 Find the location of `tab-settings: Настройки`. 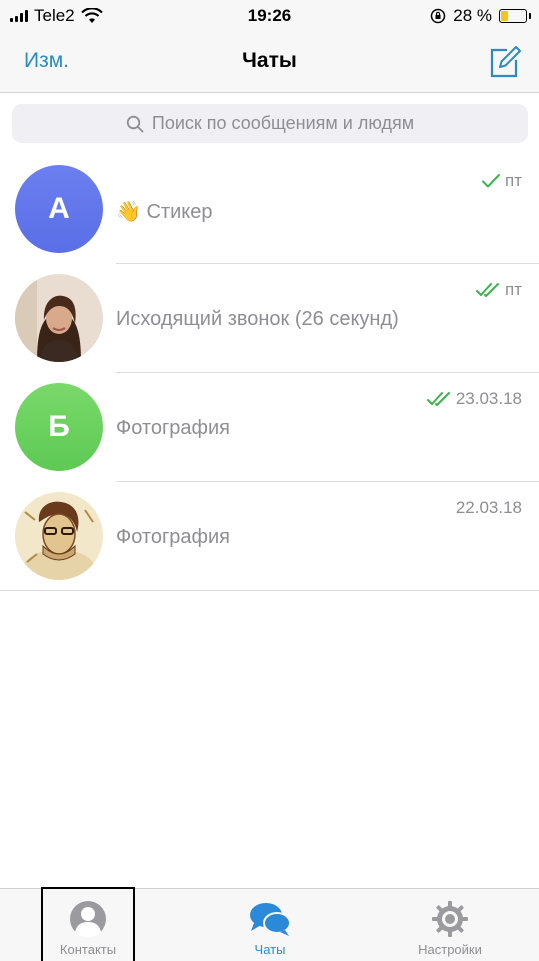

tab-settings: Настройки is located at coordinates (450, 925).